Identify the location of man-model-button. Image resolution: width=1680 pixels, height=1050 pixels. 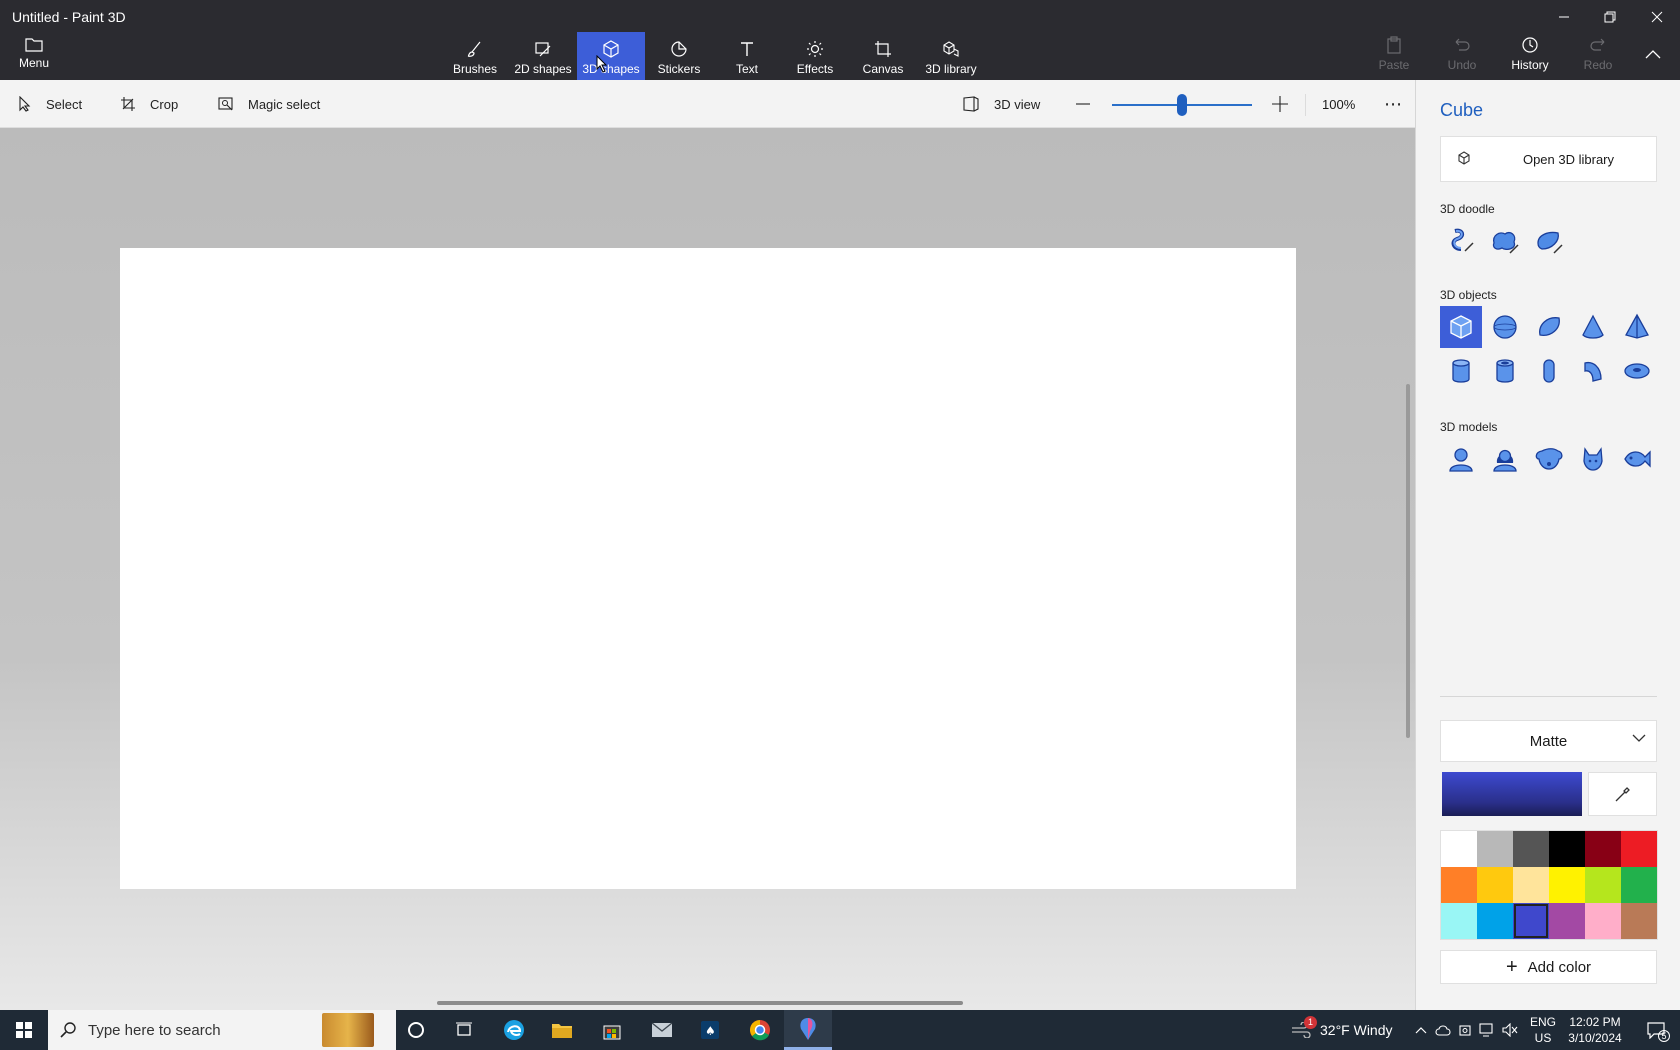
(1461, 459).